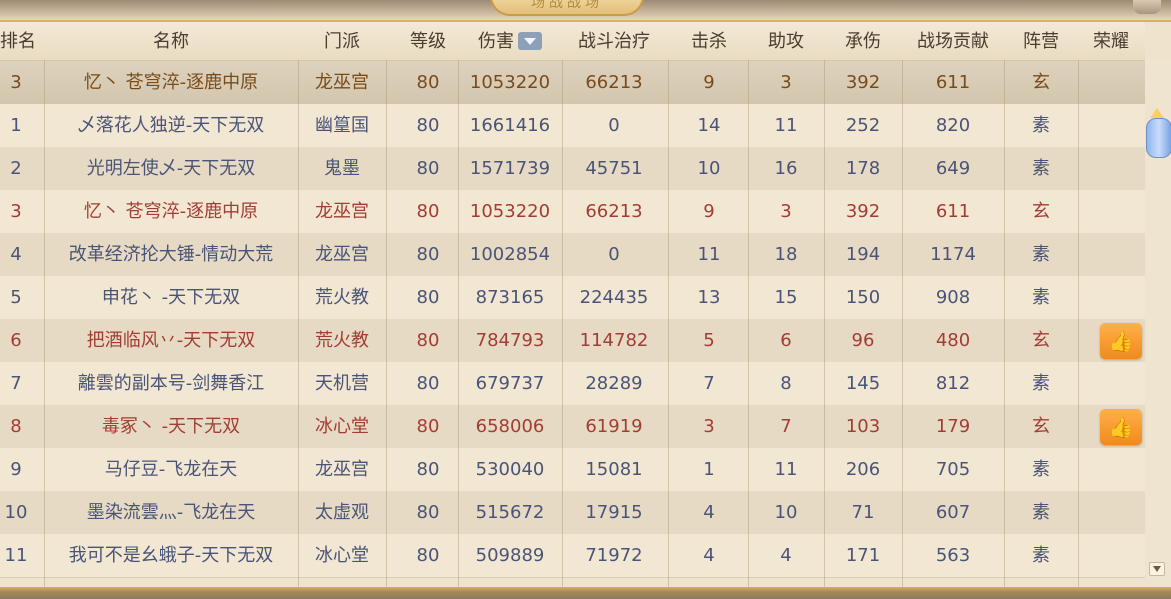 The image size is (1171, 599). Describe the element at coordinates (953, 254) in the screenshot. I see `cell-contribution: 1174` at that location.